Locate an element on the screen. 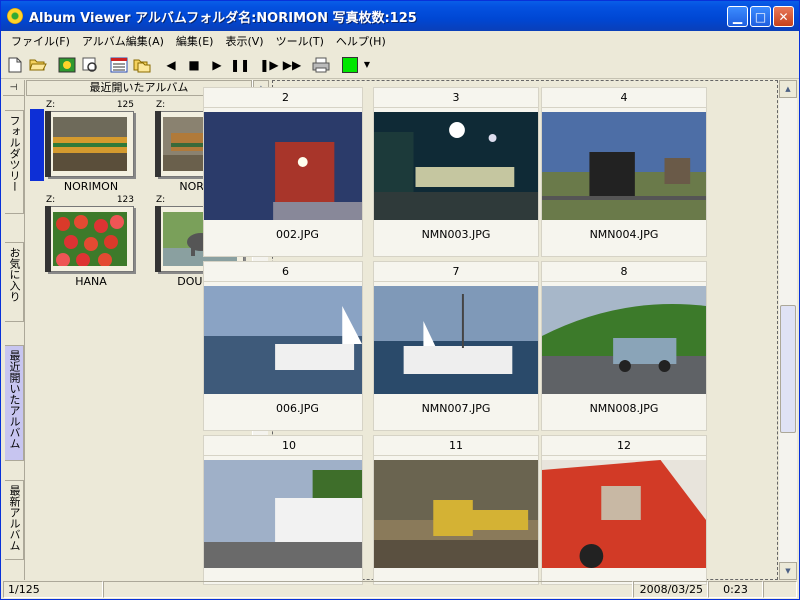 The height and width of the screenshot is (600, 800). scroll-thumb is located at coordinates (788, 369).